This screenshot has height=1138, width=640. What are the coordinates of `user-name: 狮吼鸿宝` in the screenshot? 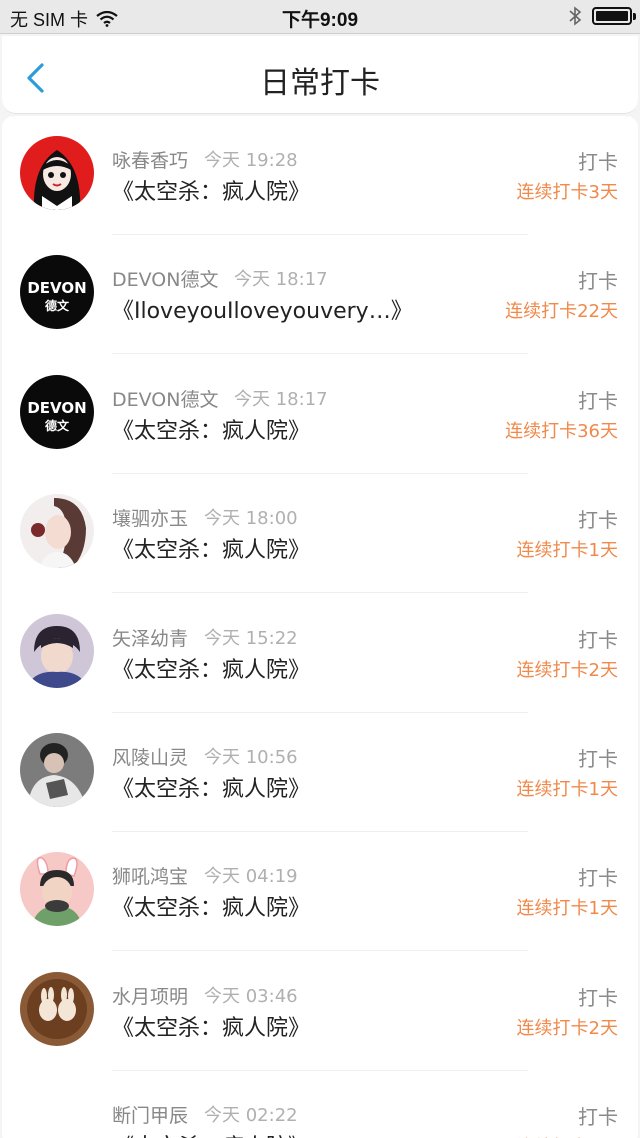 It's located at (150, 875).